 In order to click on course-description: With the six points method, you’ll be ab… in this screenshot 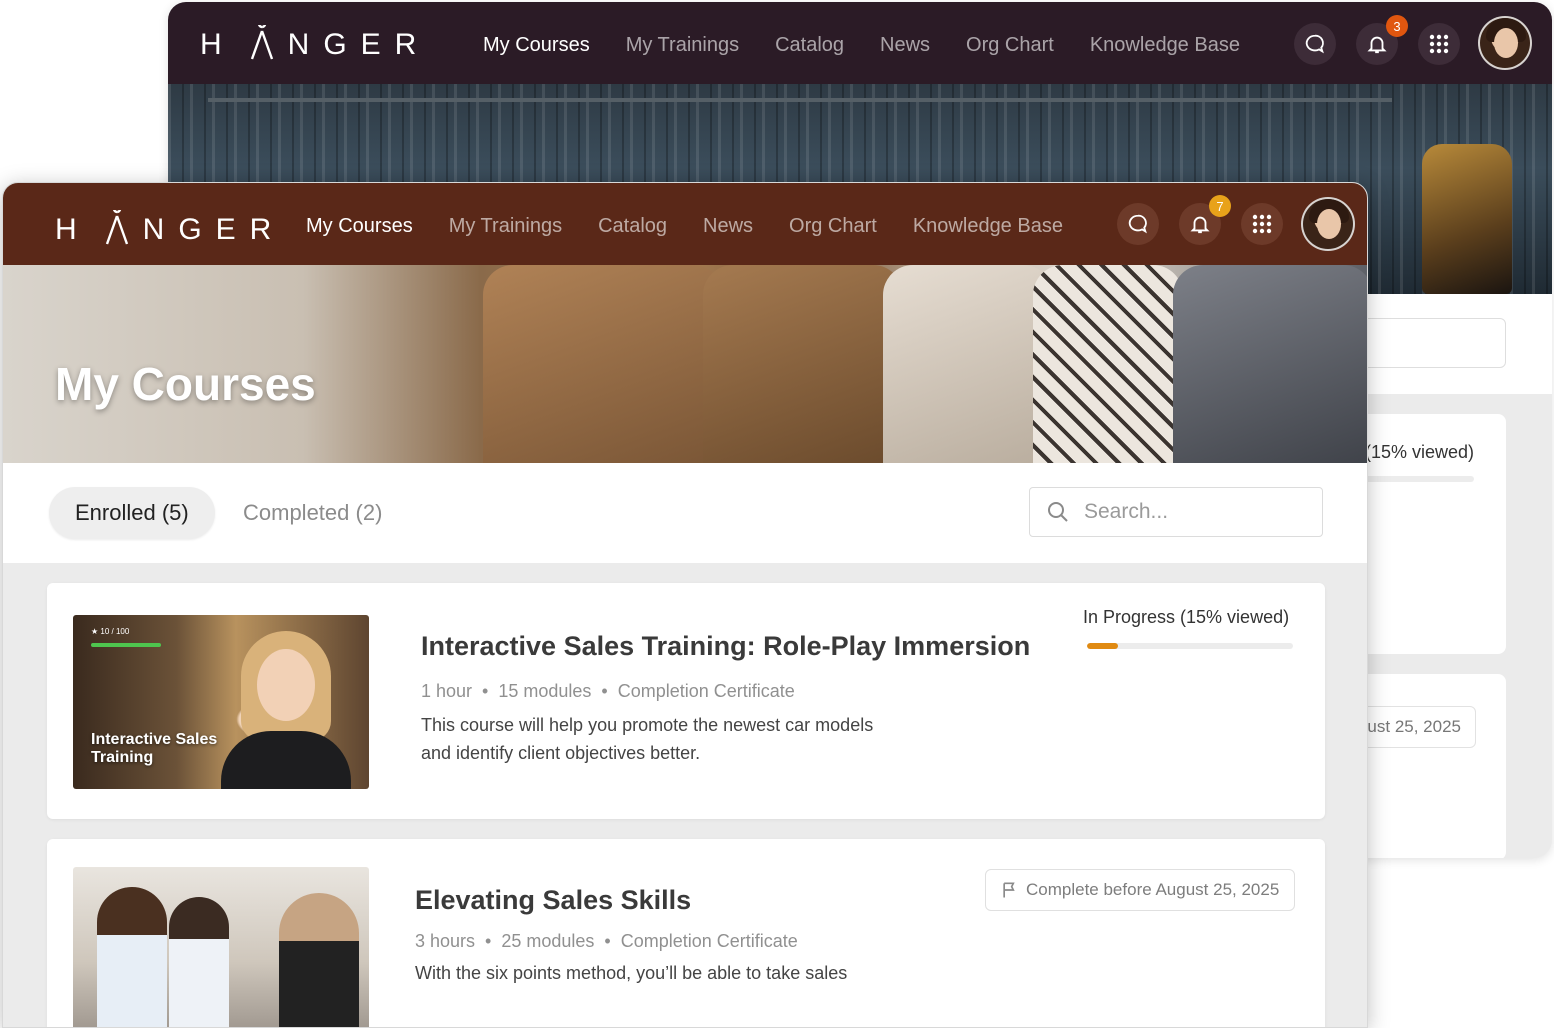, I will do `click(631, 973)`.